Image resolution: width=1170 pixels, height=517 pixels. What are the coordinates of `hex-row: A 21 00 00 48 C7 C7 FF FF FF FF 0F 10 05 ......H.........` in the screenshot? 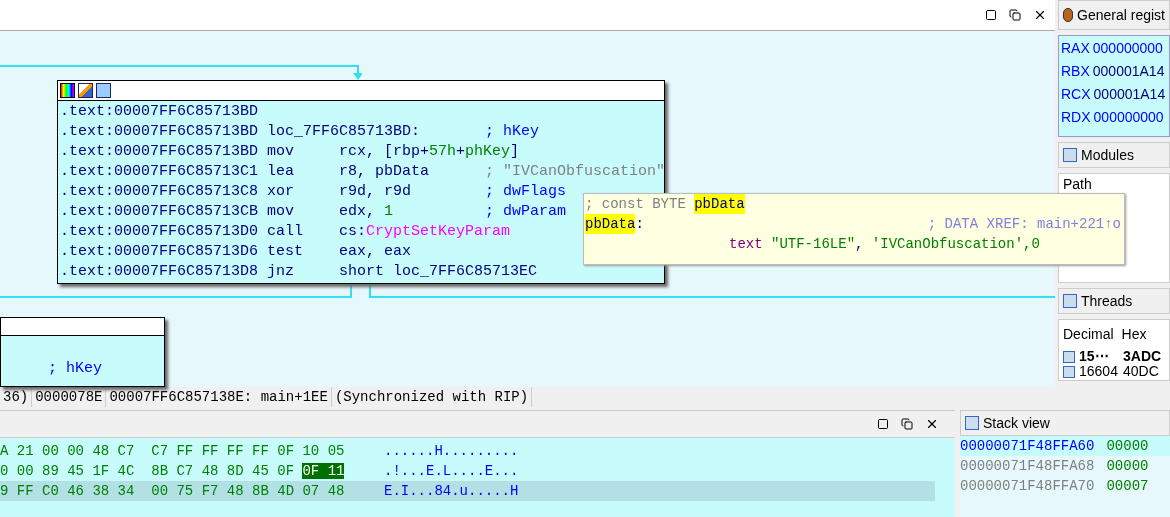 It's located at (467, 451).